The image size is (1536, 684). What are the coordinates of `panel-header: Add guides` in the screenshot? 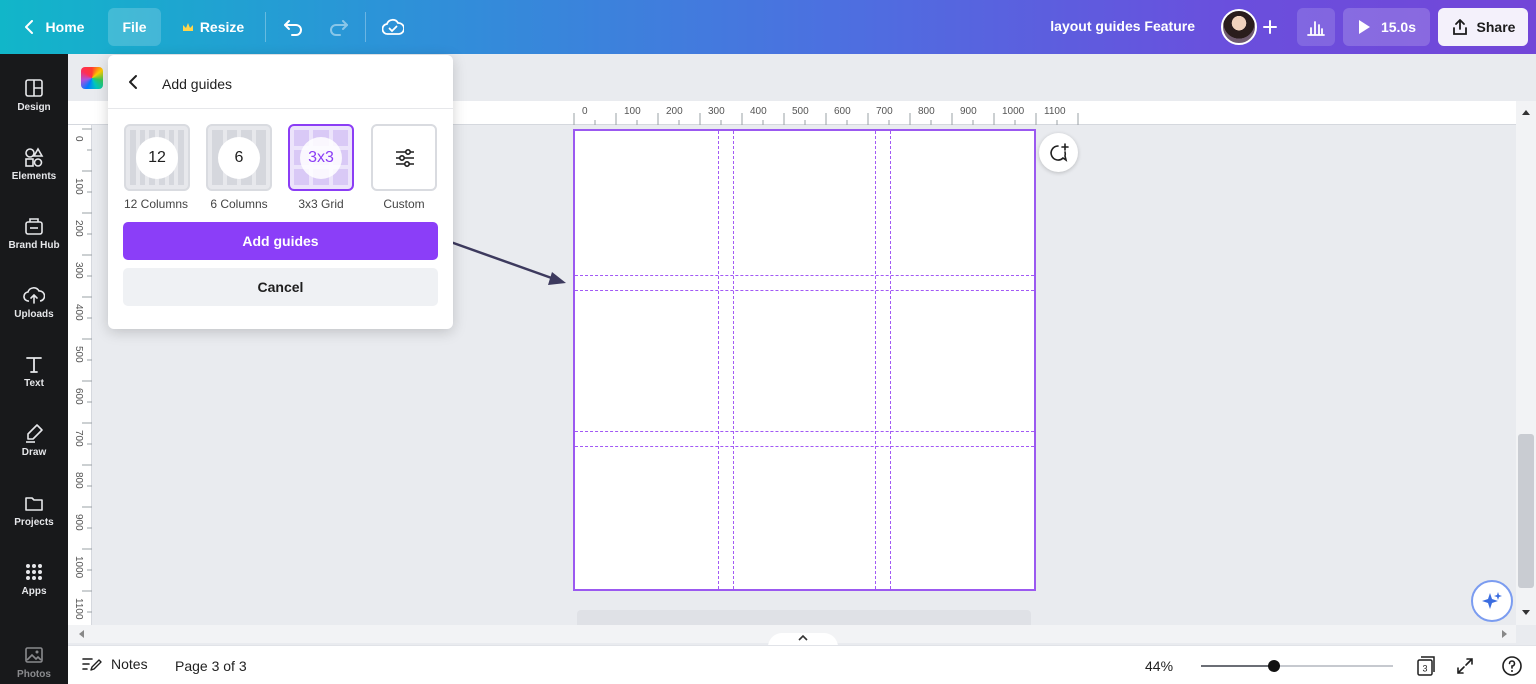 It's located at (280, 82).